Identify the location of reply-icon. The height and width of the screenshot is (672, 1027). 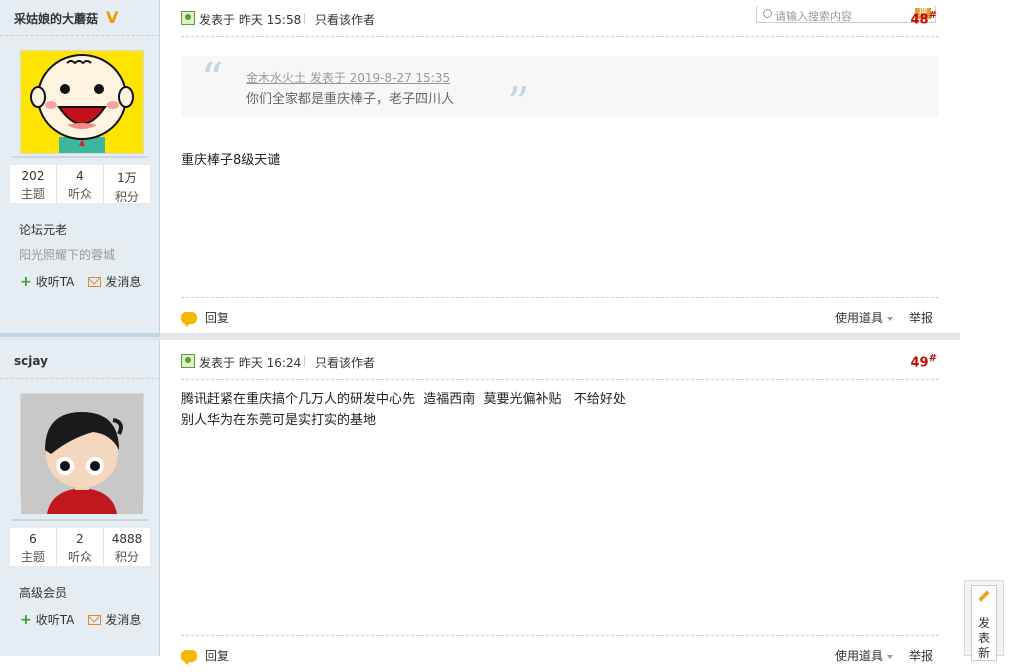
(189, 319).